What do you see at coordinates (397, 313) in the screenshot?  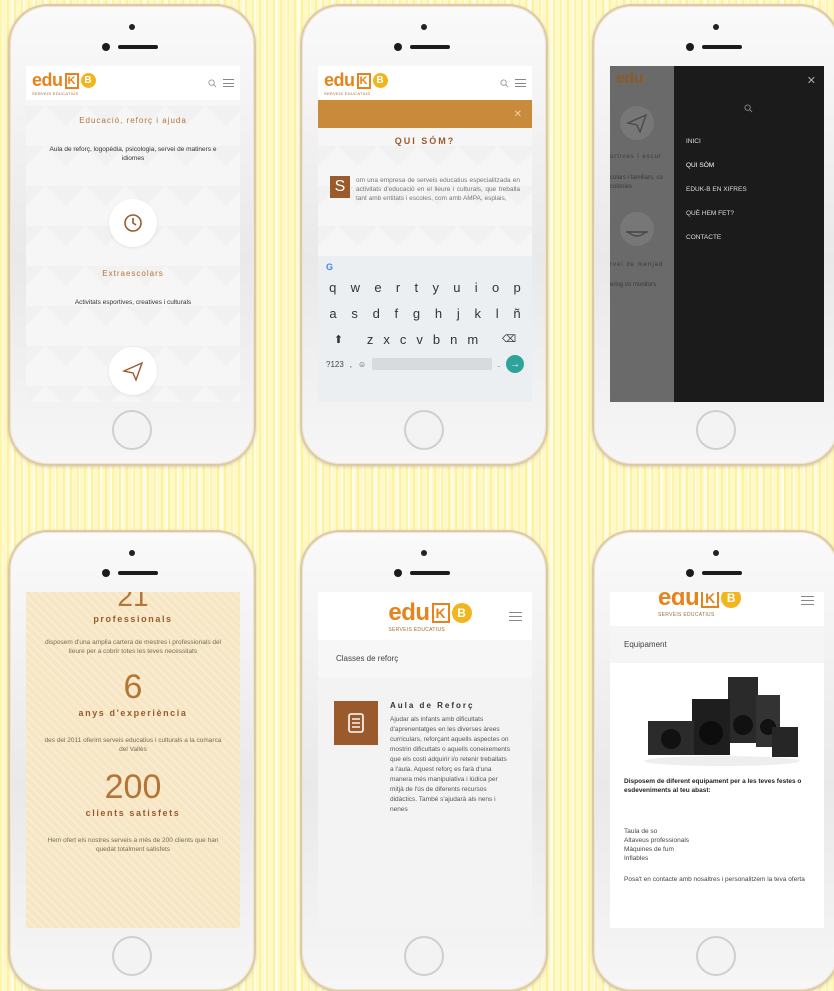 I see `key-f: f` at bounding box center [397, 313].